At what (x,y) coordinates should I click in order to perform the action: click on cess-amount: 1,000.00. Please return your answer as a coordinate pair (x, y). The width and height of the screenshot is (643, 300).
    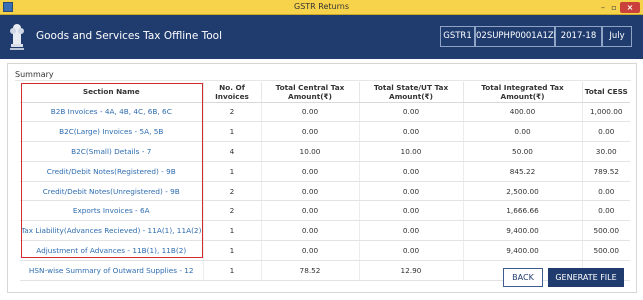
    Looking at the image, I should click on (605, 112).